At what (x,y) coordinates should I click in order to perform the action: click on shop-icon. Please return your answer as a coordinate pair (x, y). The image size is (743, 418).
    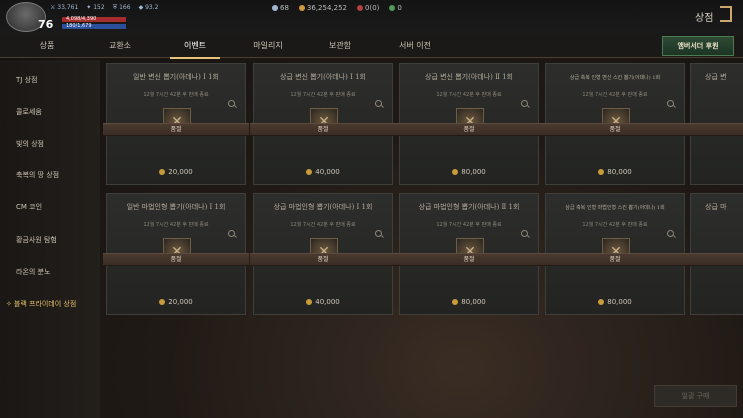
    Looking at the image, I should click on (726, 14).